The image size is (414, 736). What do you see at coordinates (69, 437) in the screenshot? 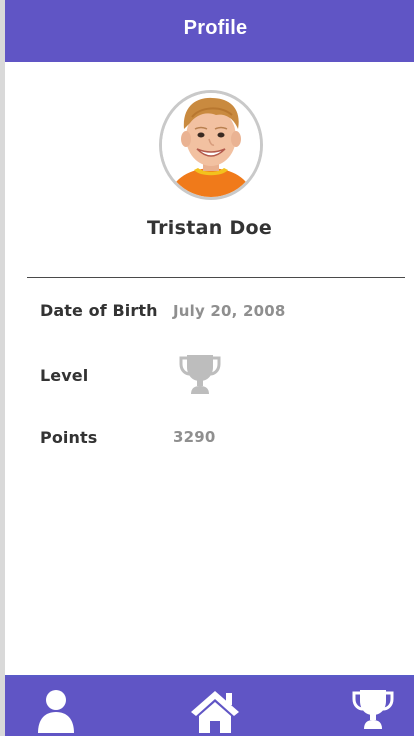
I see `points-label: Points` at bounding box center [69, 437].